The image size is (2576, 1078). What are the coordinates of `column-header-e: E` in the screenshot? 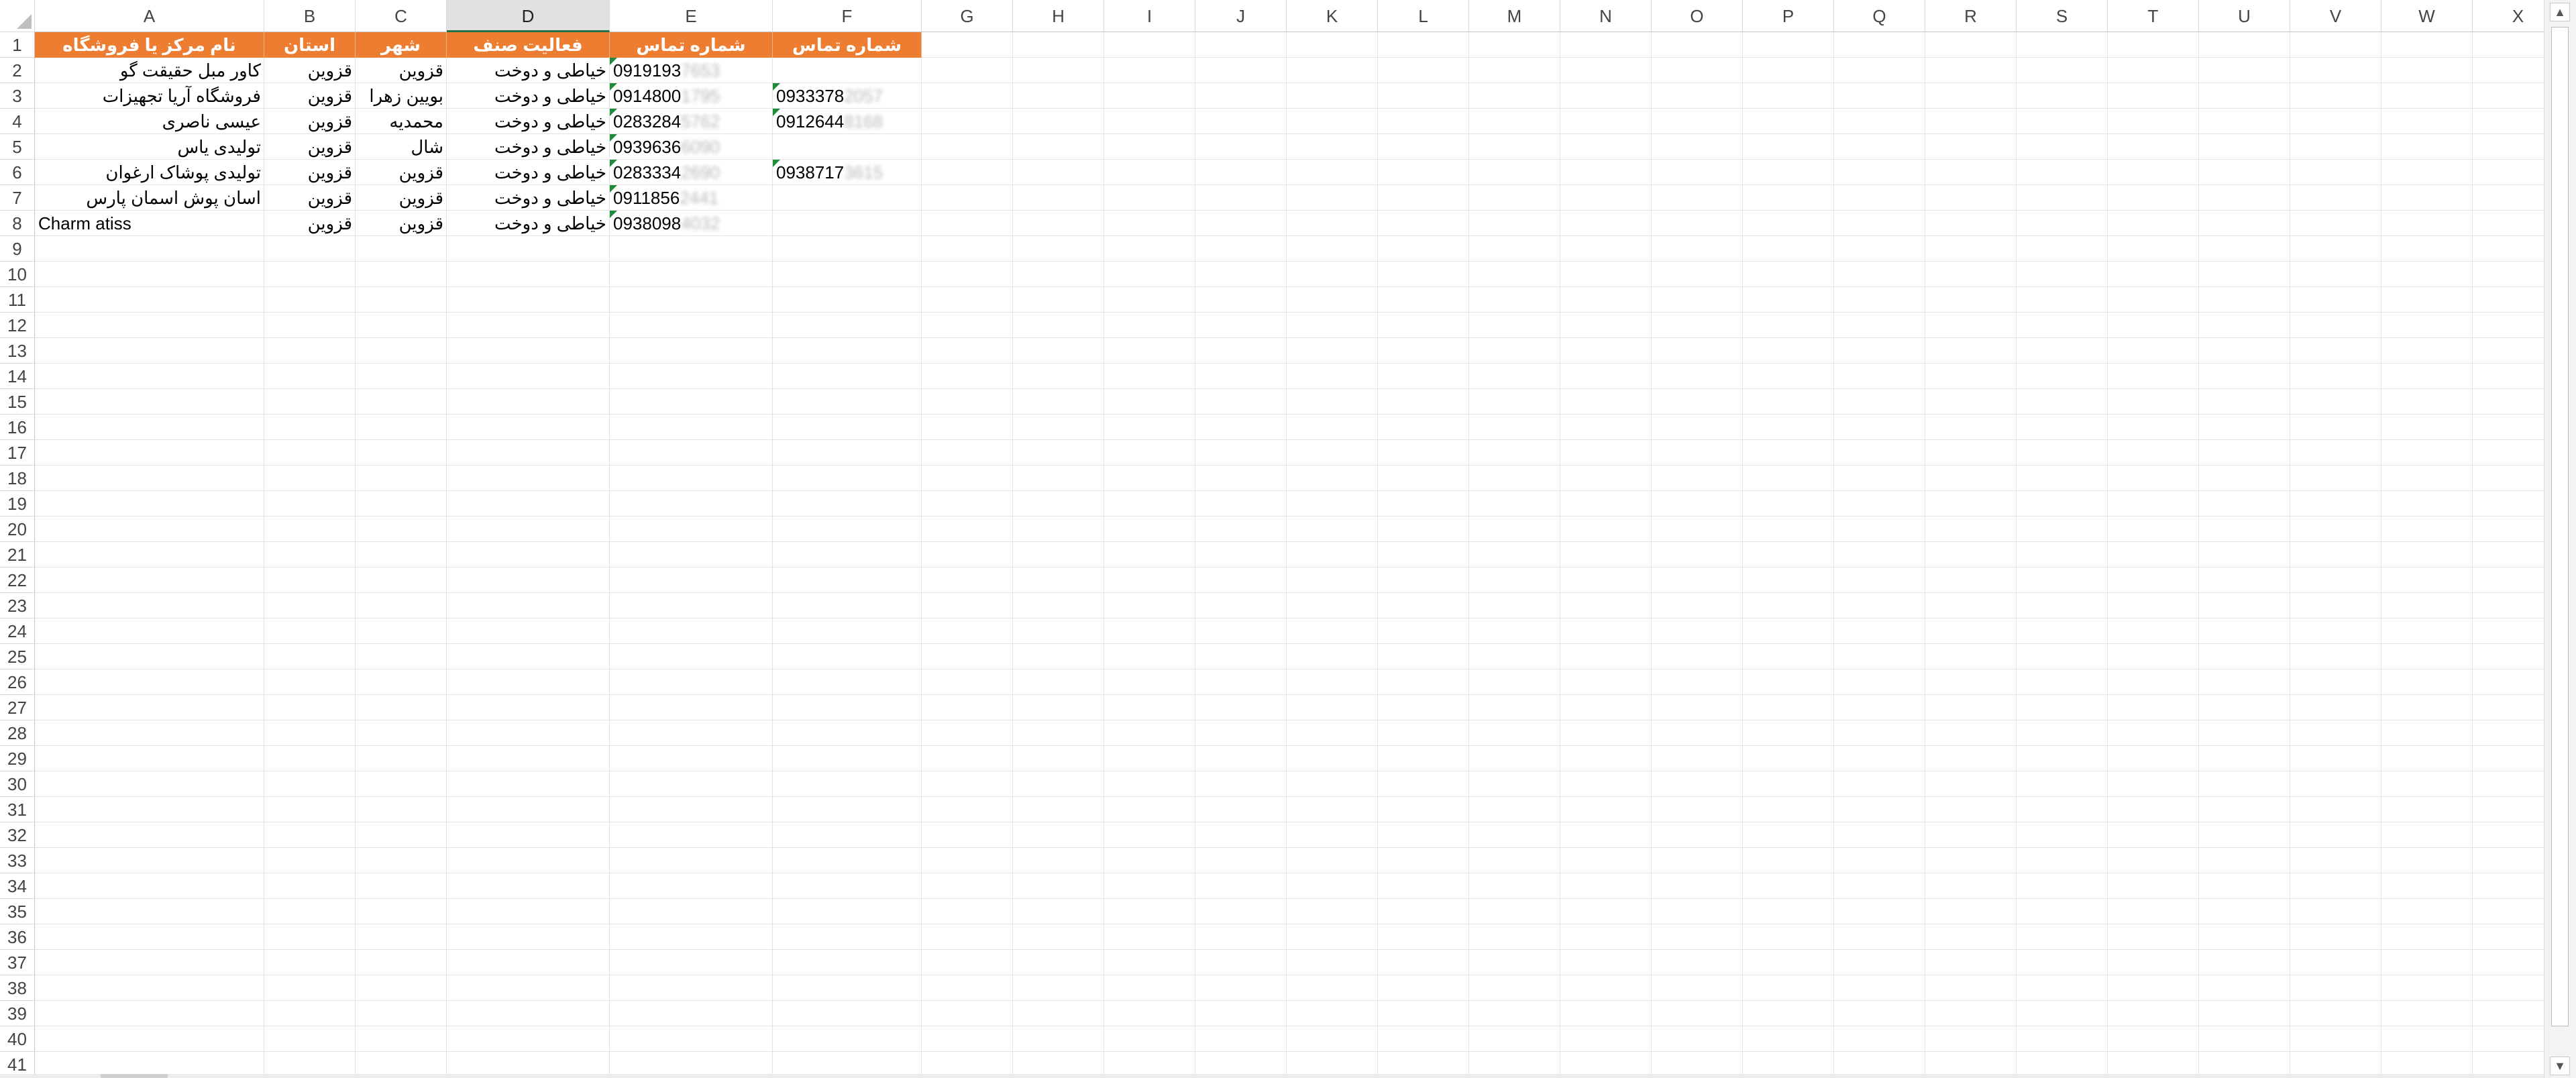 It's located at (691, 16).